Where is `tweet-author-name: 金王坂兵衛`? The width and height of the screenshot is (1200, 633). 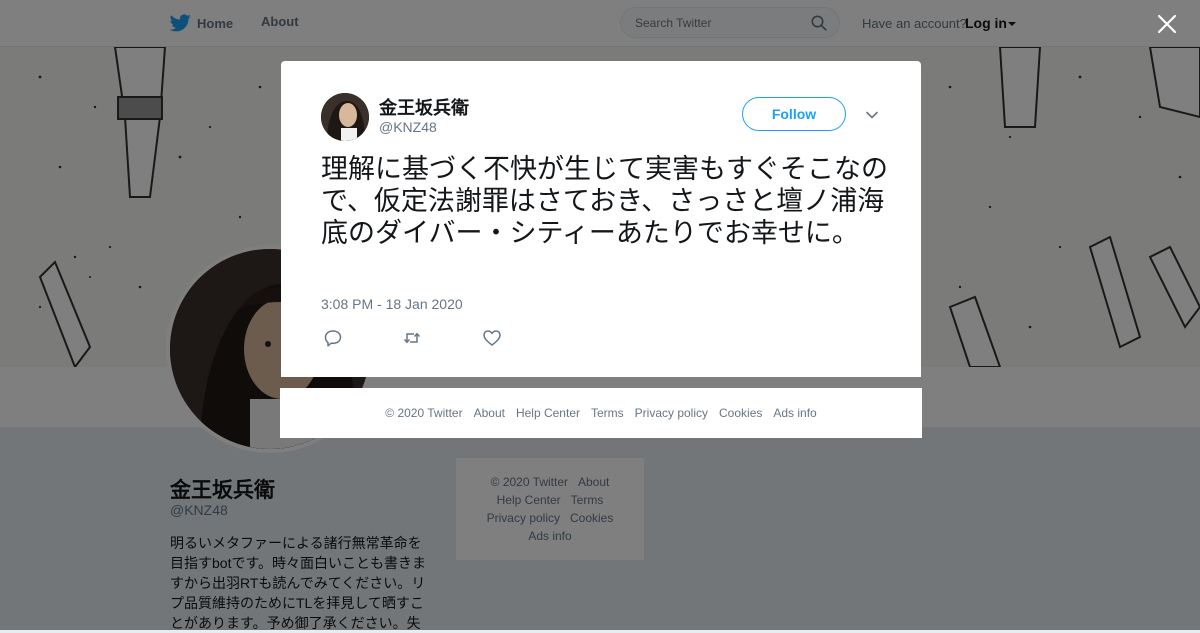 tweet-author-name: 金王坂兵衛 is located at coordinates (424, 107).